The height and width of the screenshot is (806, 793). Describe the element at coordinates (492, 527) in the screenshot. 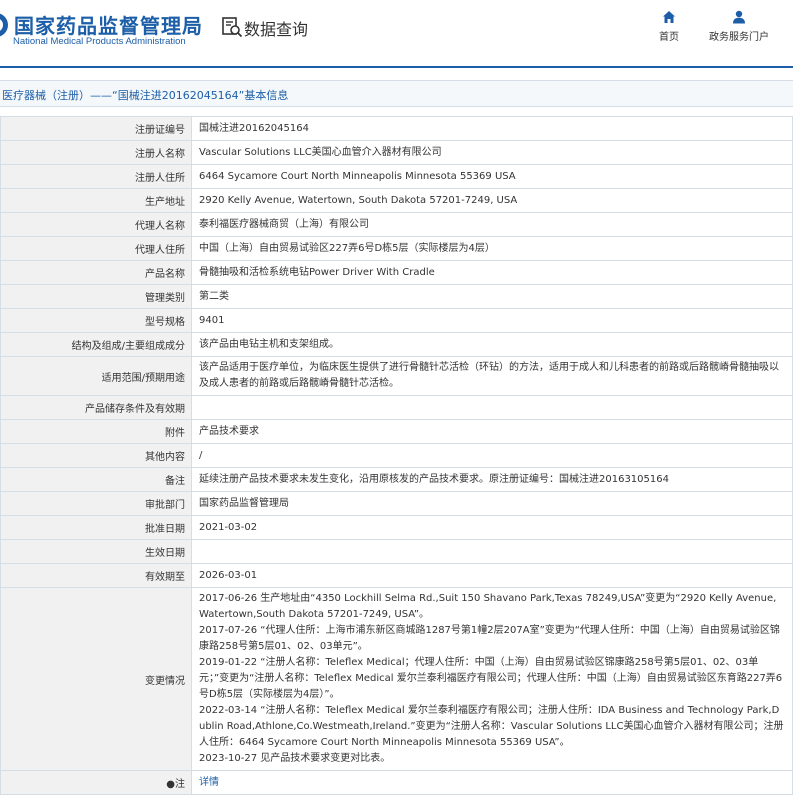

I see `field-value: 2021-03-02` at that location.